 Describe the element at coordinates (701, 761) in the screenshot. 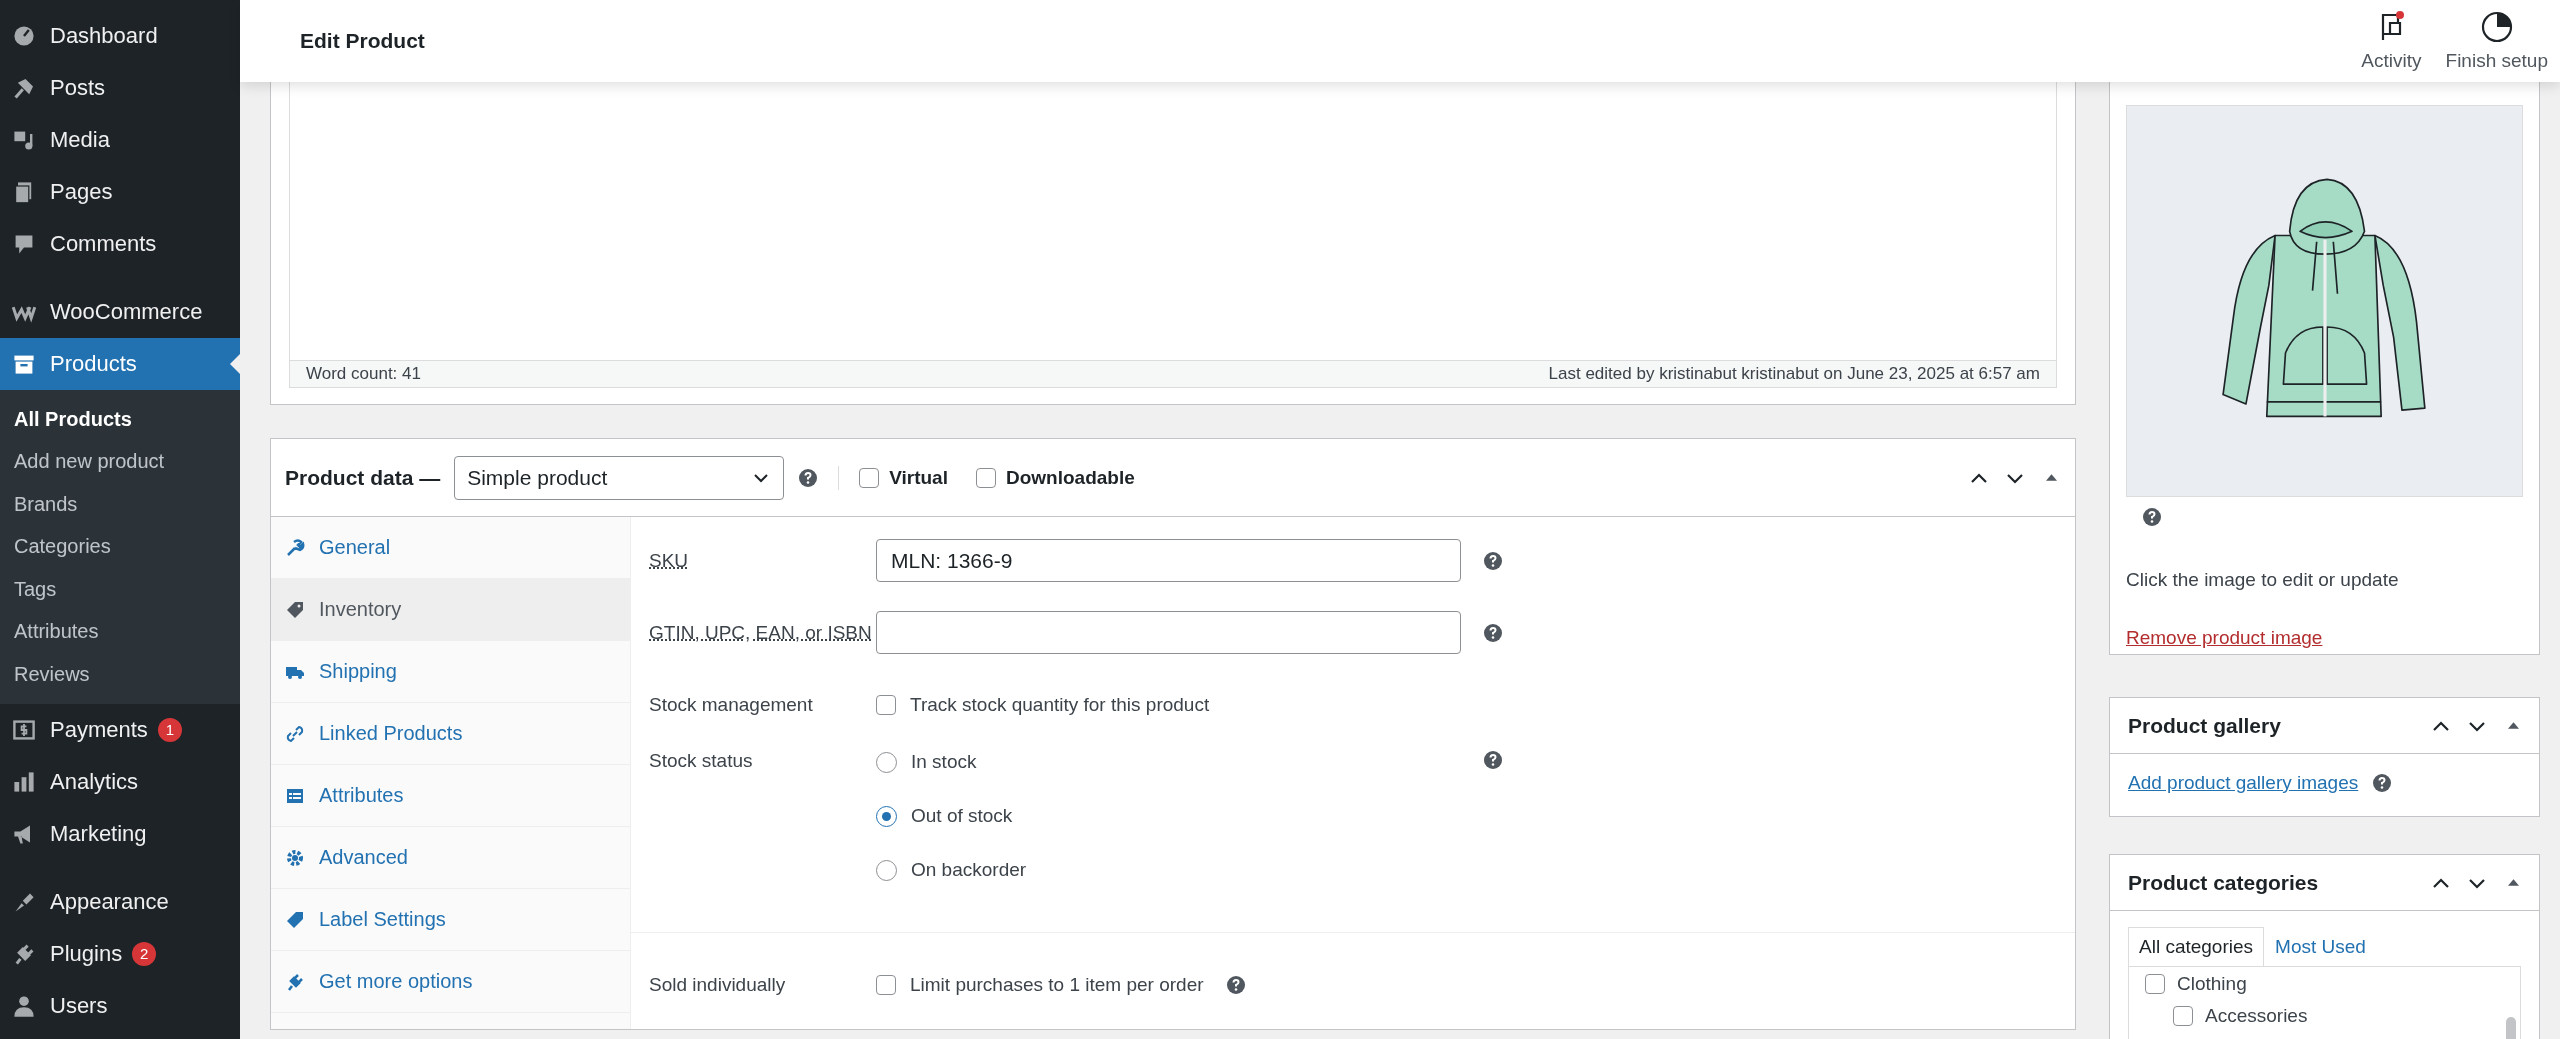

I see `field-label: Stock status` at that location.